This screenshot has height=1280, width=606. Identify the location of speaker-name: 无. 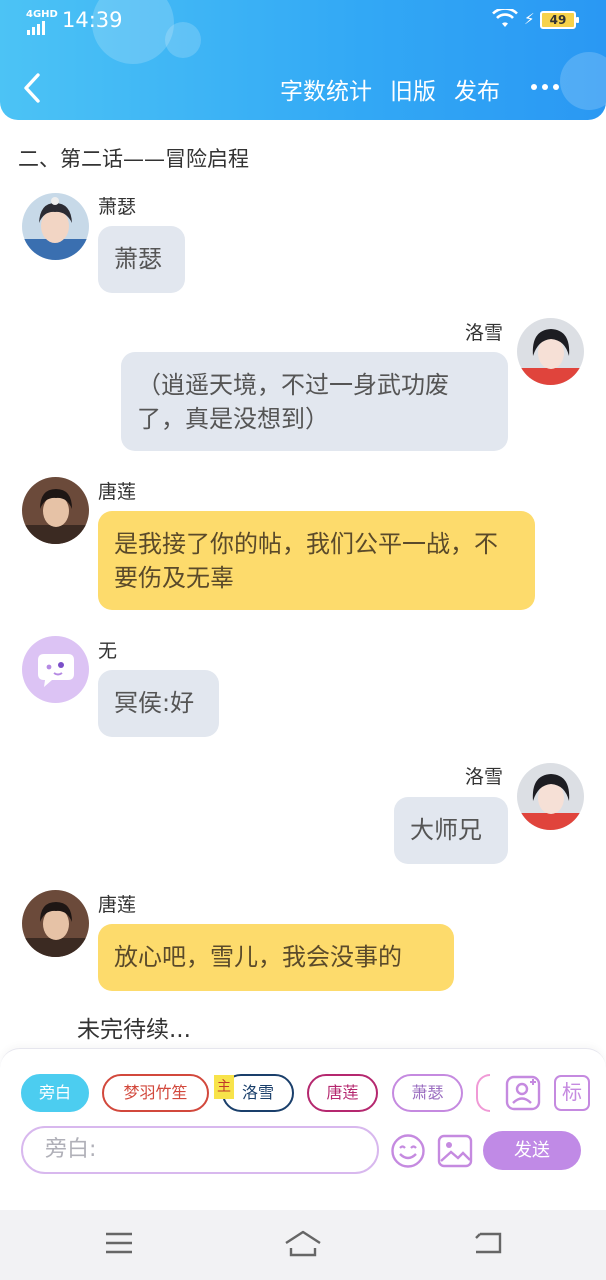
(108, 651).